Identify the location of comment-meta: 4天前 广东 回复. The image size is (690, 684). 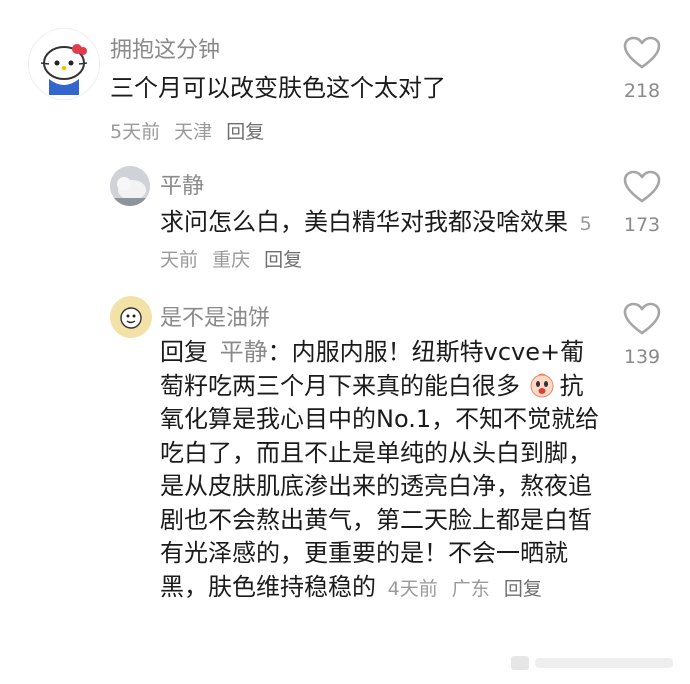
(469, 589).